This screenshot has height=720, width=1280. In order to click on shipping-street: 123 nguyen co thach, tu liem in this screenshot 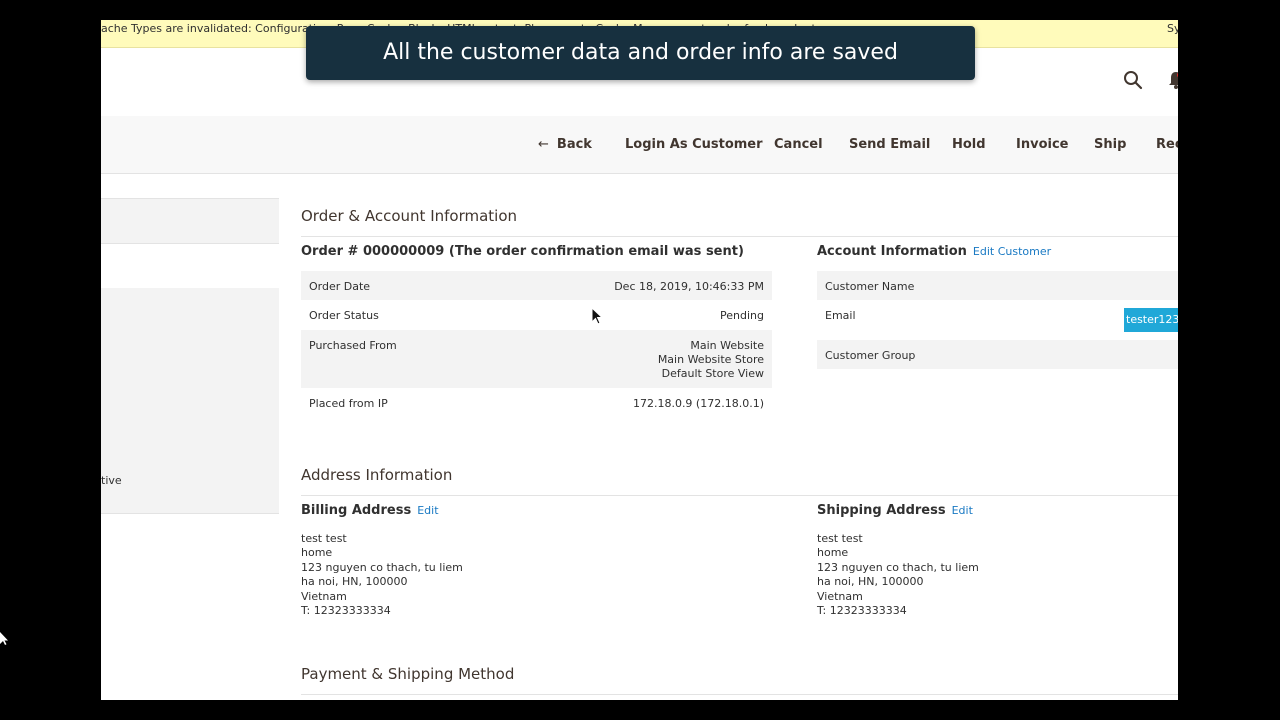, I will do `click(898, 567)`.